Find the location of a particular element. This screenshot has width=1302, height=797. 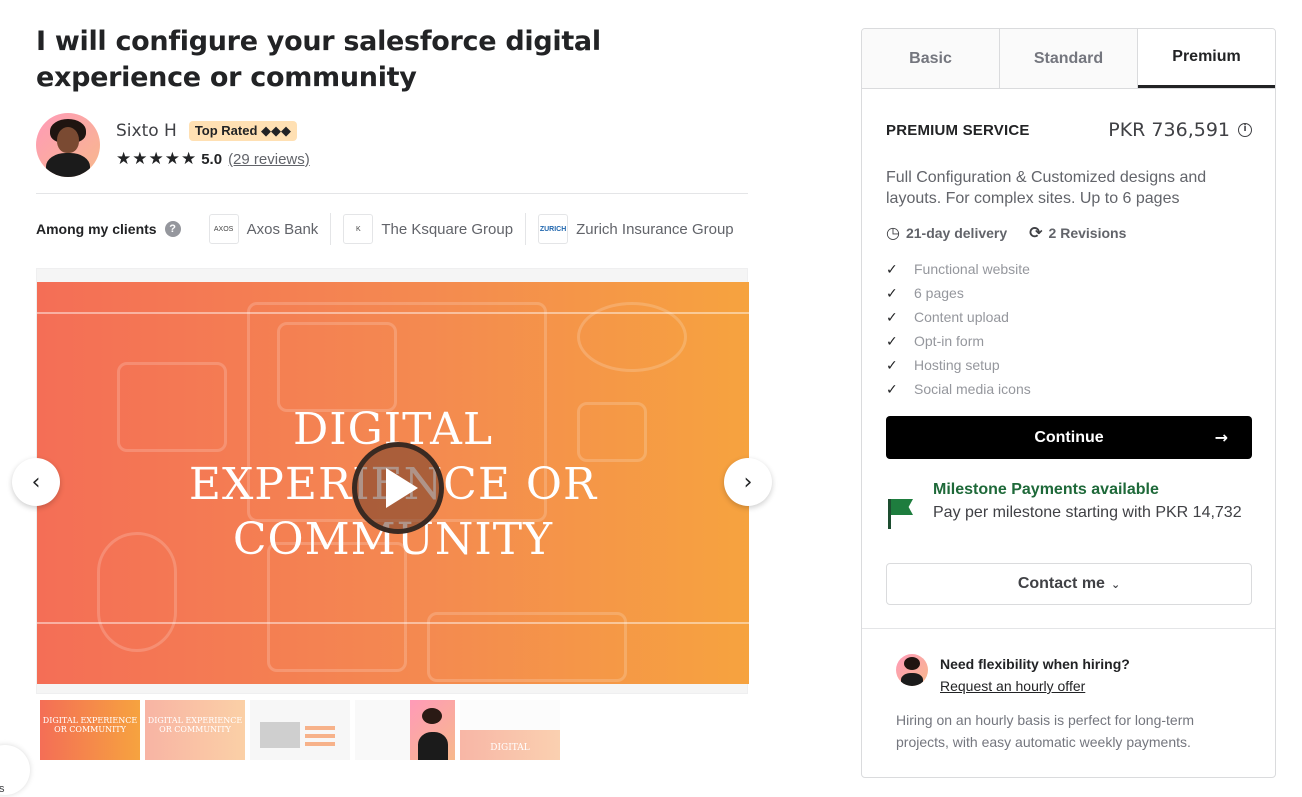

client-zurich-insurance: ZURICH Zurich Insurance Group is located at coordinates (635, 229).